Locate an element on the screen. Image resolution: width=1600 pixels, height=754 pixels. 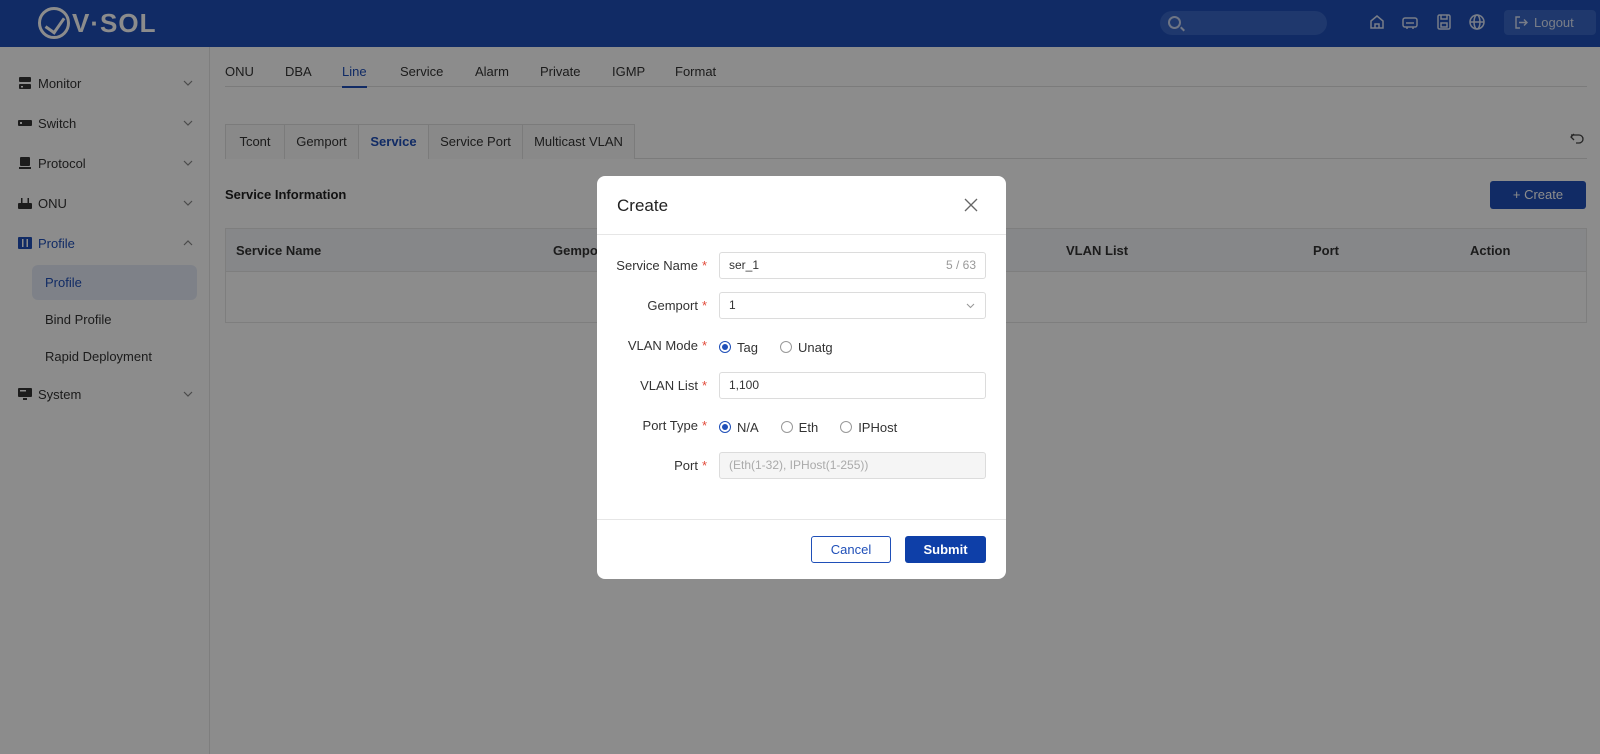
field-label-vlan-list: VLAN List * is located at coordinates (673, 385).